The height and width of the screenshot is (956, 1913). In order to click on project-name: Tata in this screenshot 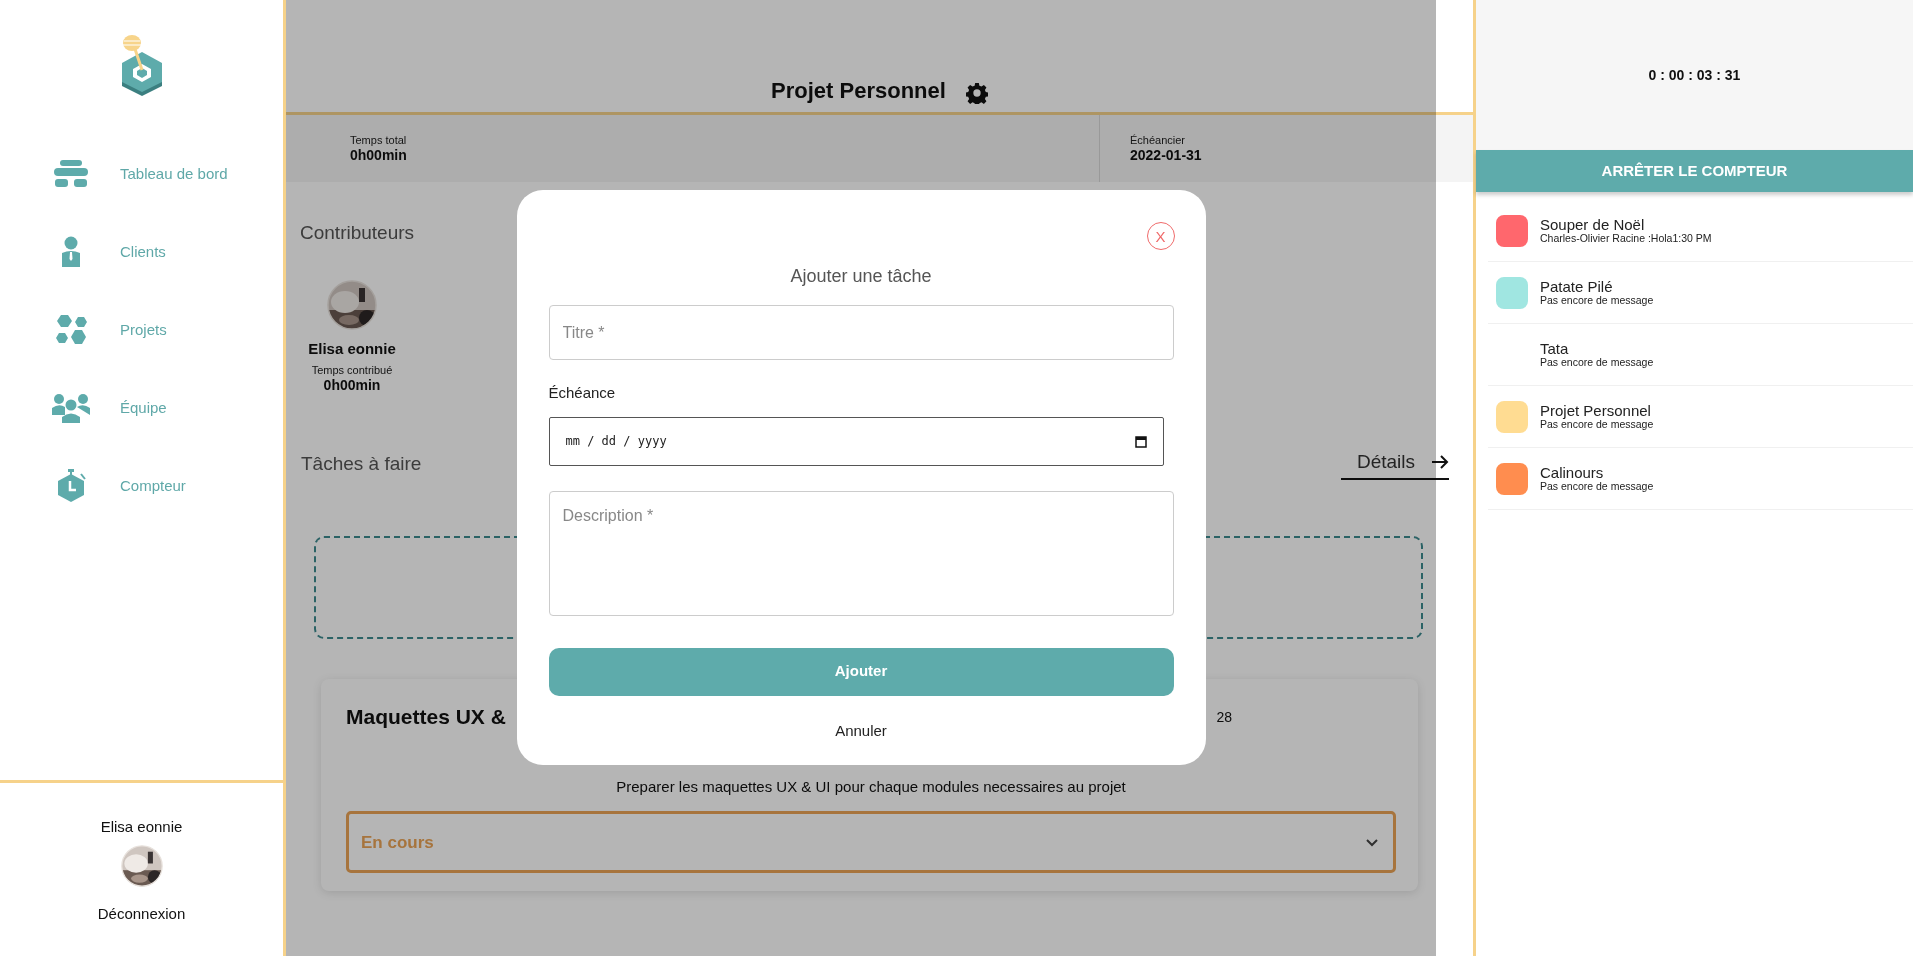, I will do `click(1555, 348)`.